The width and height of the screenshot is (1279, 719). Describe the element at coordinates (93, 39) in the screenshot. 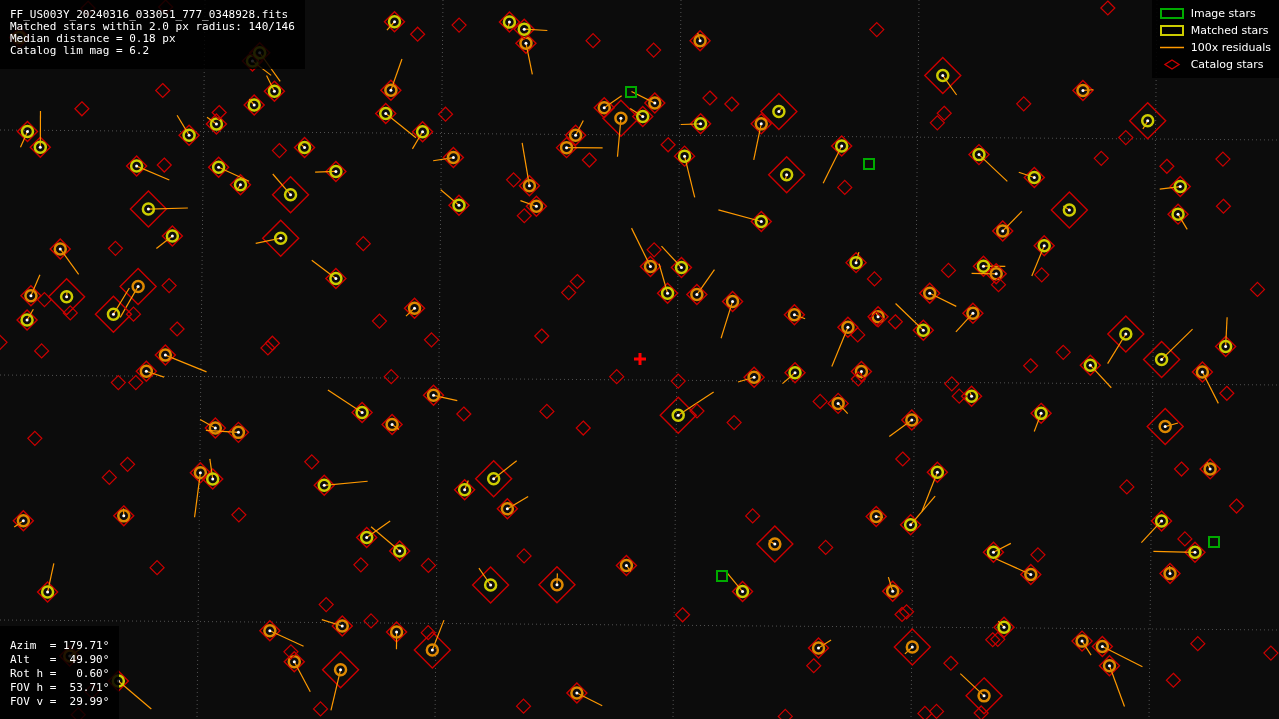

I see `info-text: Median distance = 0.18 px` at that location.